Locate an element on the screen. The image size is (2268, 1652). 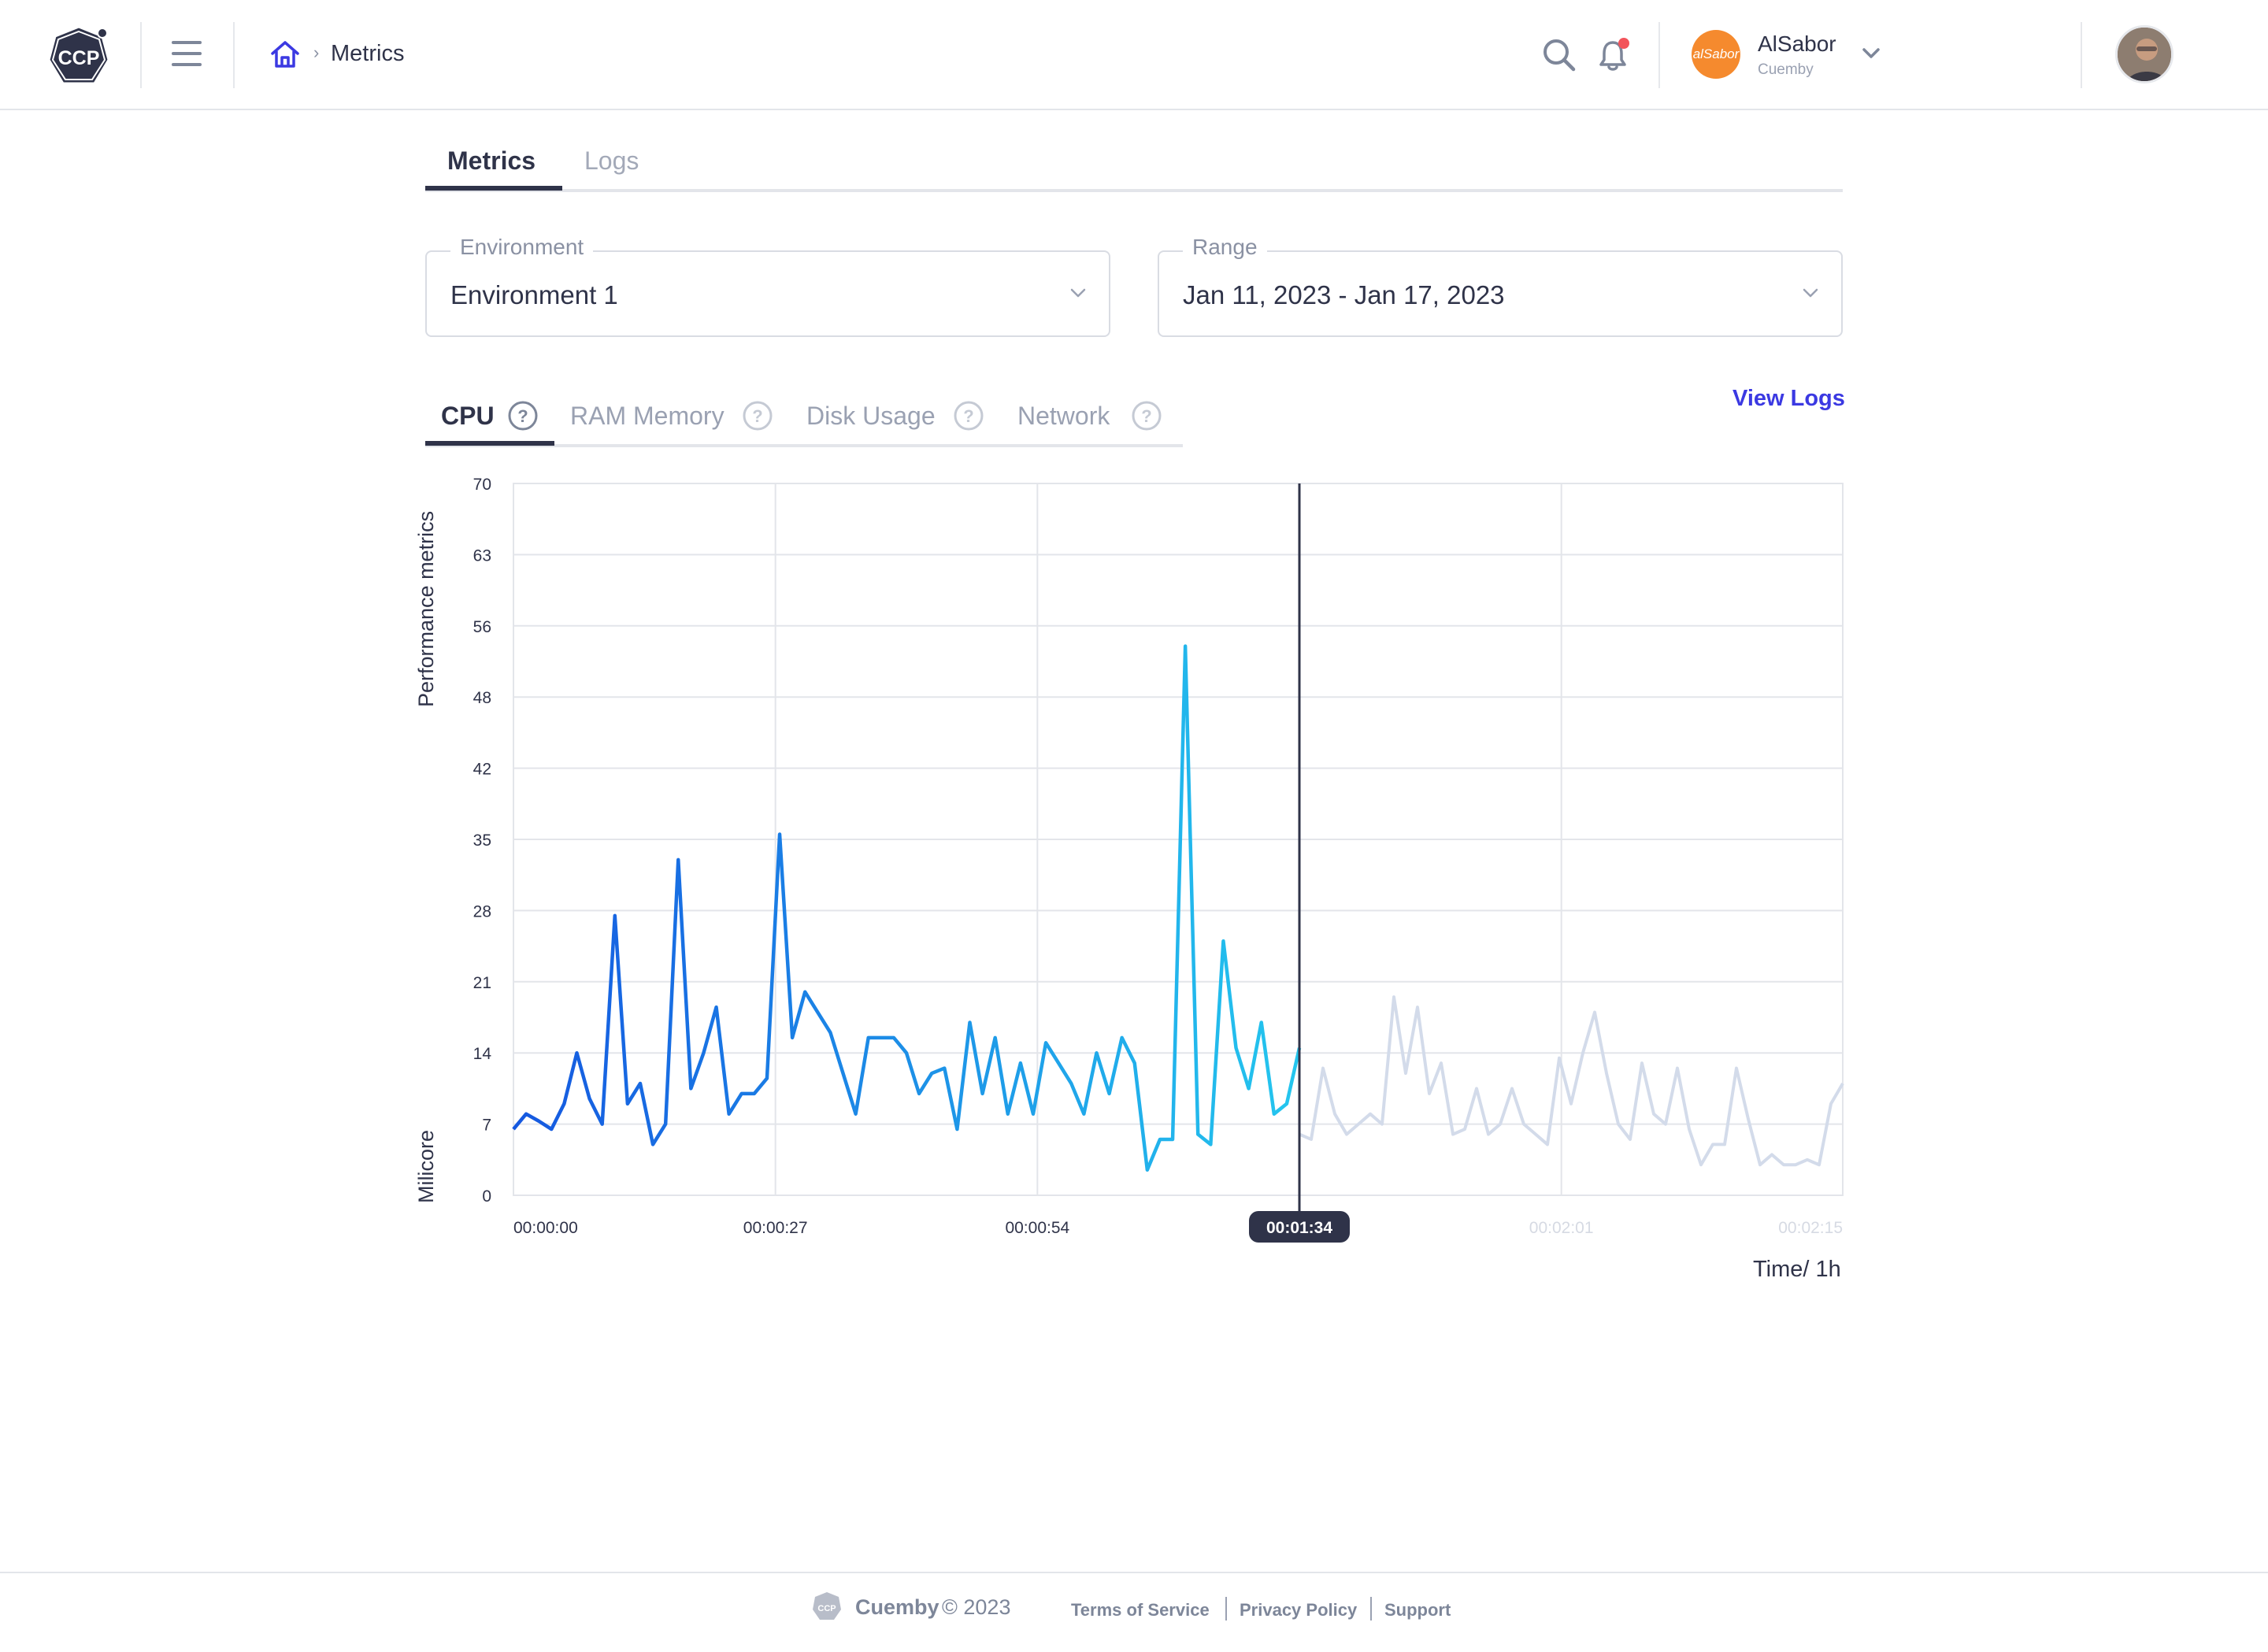
x-tick-label: 00:02:01 is located at coordinates (1561, 1228).